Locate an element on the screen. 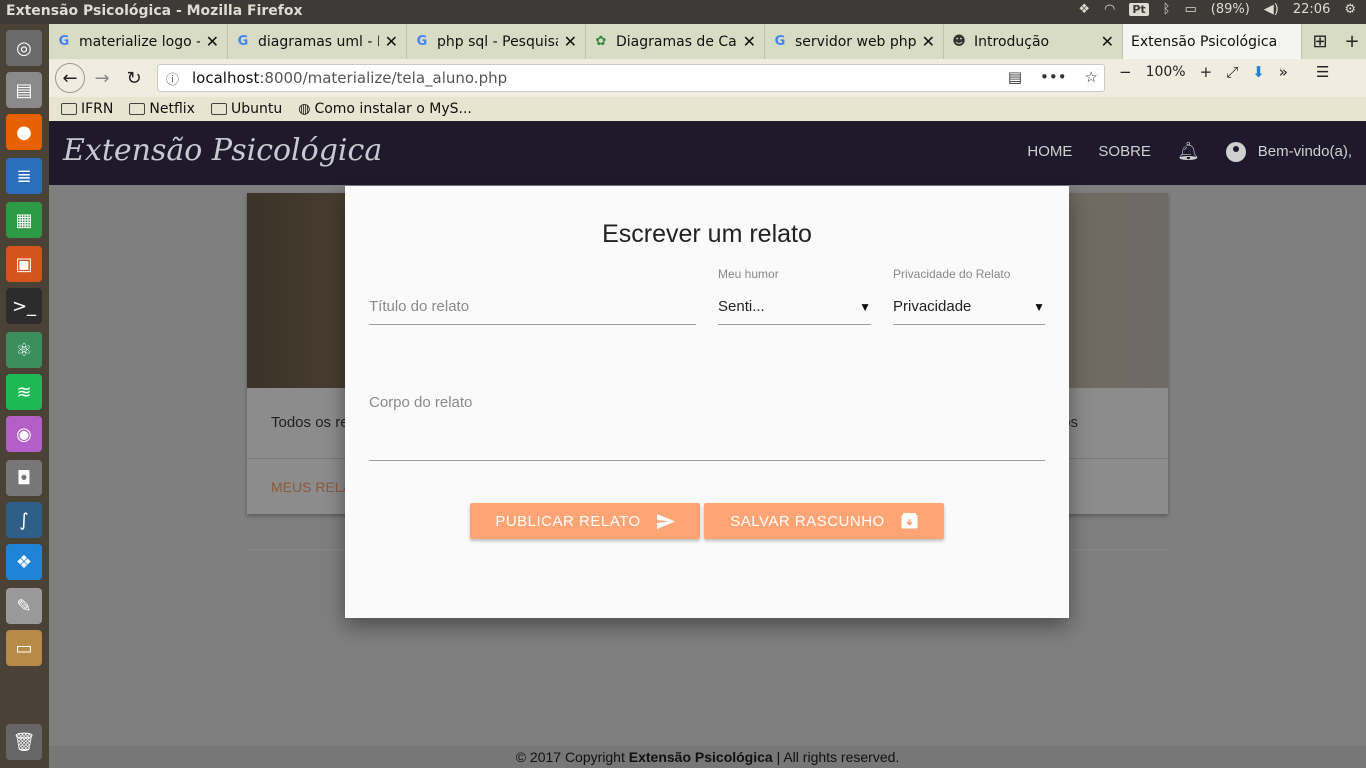 The height and width of the screenshot is (768, 1366). calc-icon: ▦ is located at coordinates (24, 220).